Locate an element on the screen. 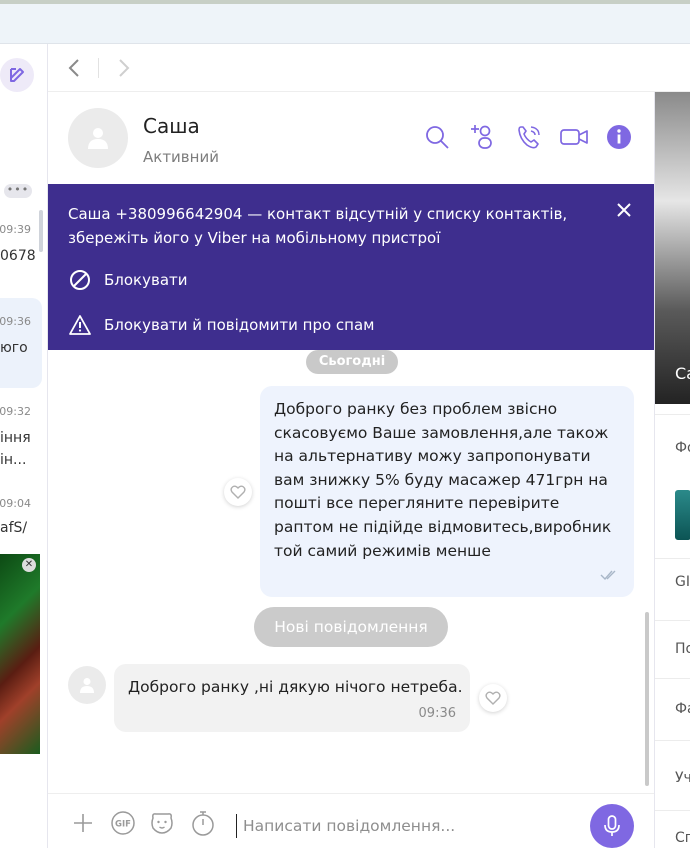 This screenshot has width=690, height=848. compose-button is located at coordinates (17, 75).